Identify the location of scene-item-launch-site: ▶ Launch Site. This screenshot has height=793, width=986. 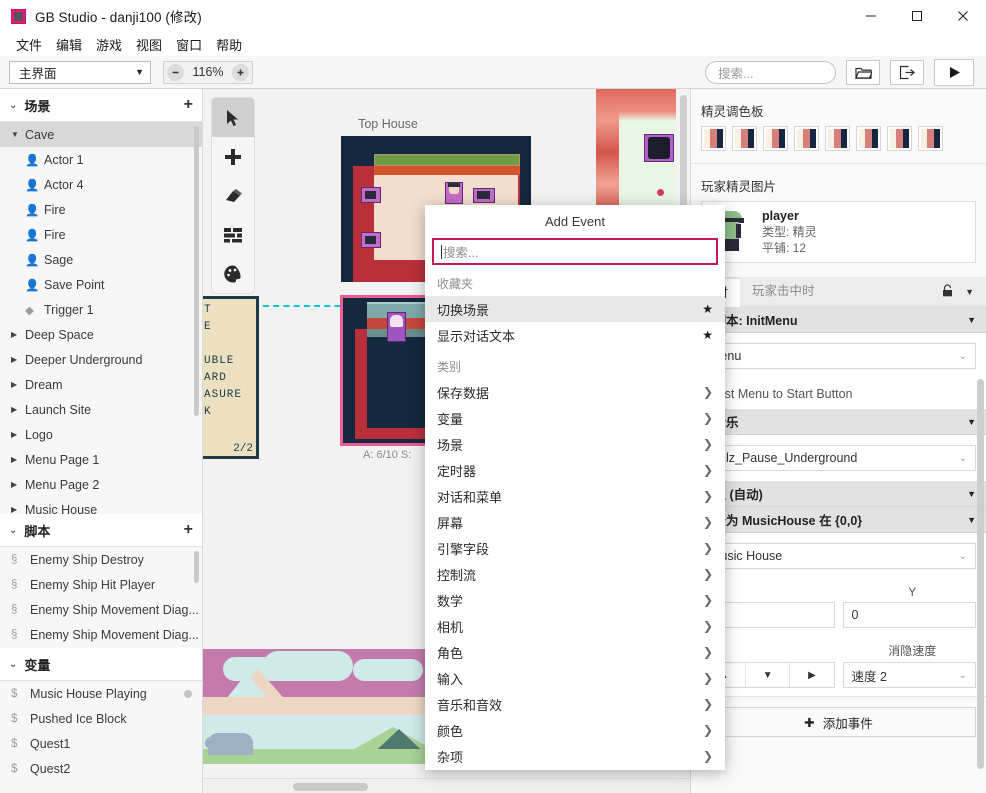
(101, 409).